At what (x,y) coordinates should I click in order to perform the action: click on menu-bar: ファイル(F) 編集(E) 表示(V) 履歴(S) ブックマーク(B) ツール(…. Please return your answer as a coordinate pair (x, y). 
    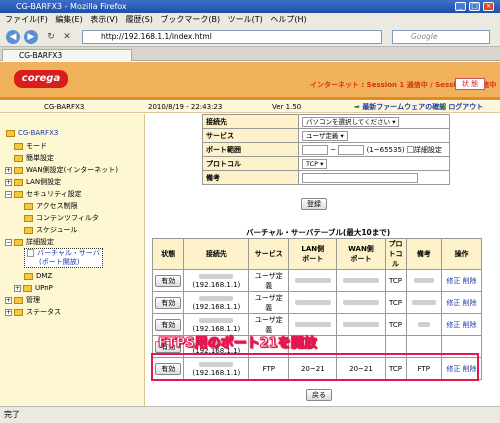
    Looking at the image, I should click on (250, 20).